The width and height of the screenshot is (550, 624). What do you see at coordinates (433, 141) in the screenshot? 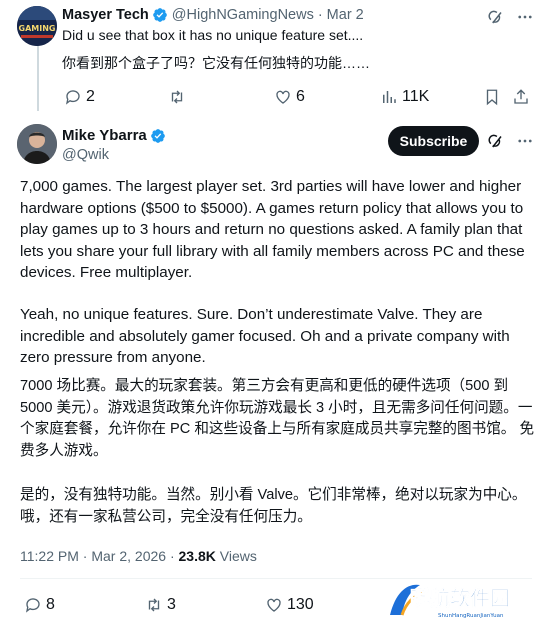
I see `subscribe-button: Subscribe` at bounding box center [433, 141].